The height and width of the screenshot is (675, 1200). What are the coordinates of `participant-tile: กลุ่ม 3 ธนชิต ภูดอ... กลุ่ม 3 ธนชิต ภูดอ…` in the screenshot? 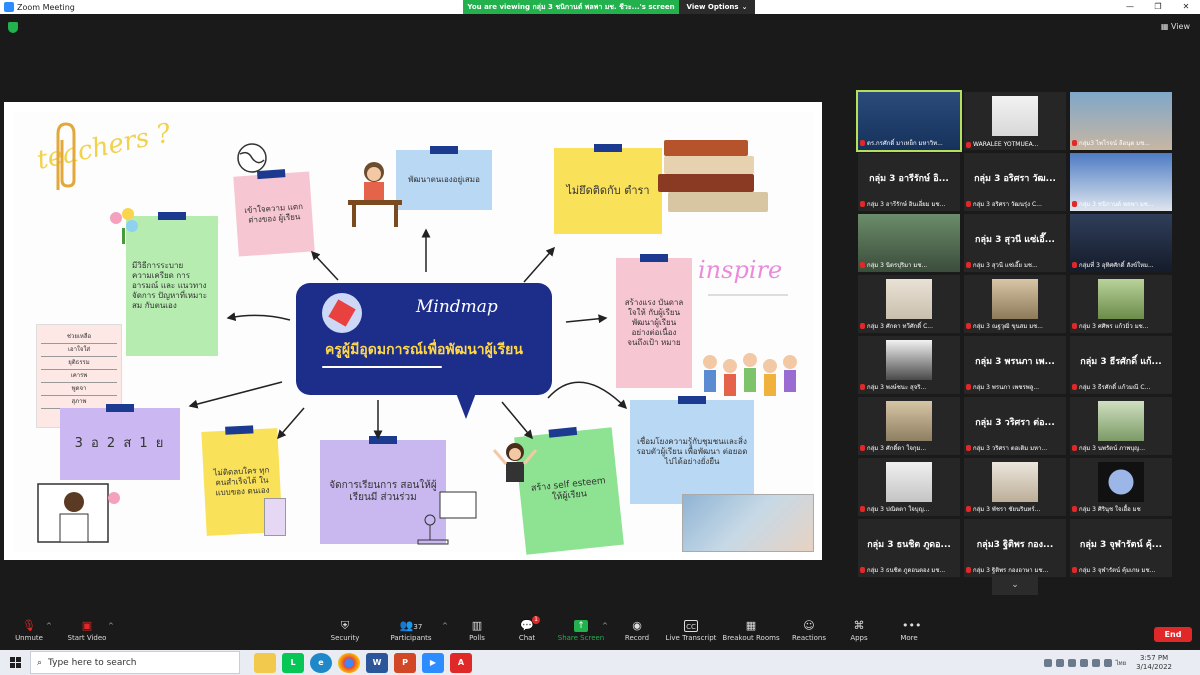 It's located at (909, 548).